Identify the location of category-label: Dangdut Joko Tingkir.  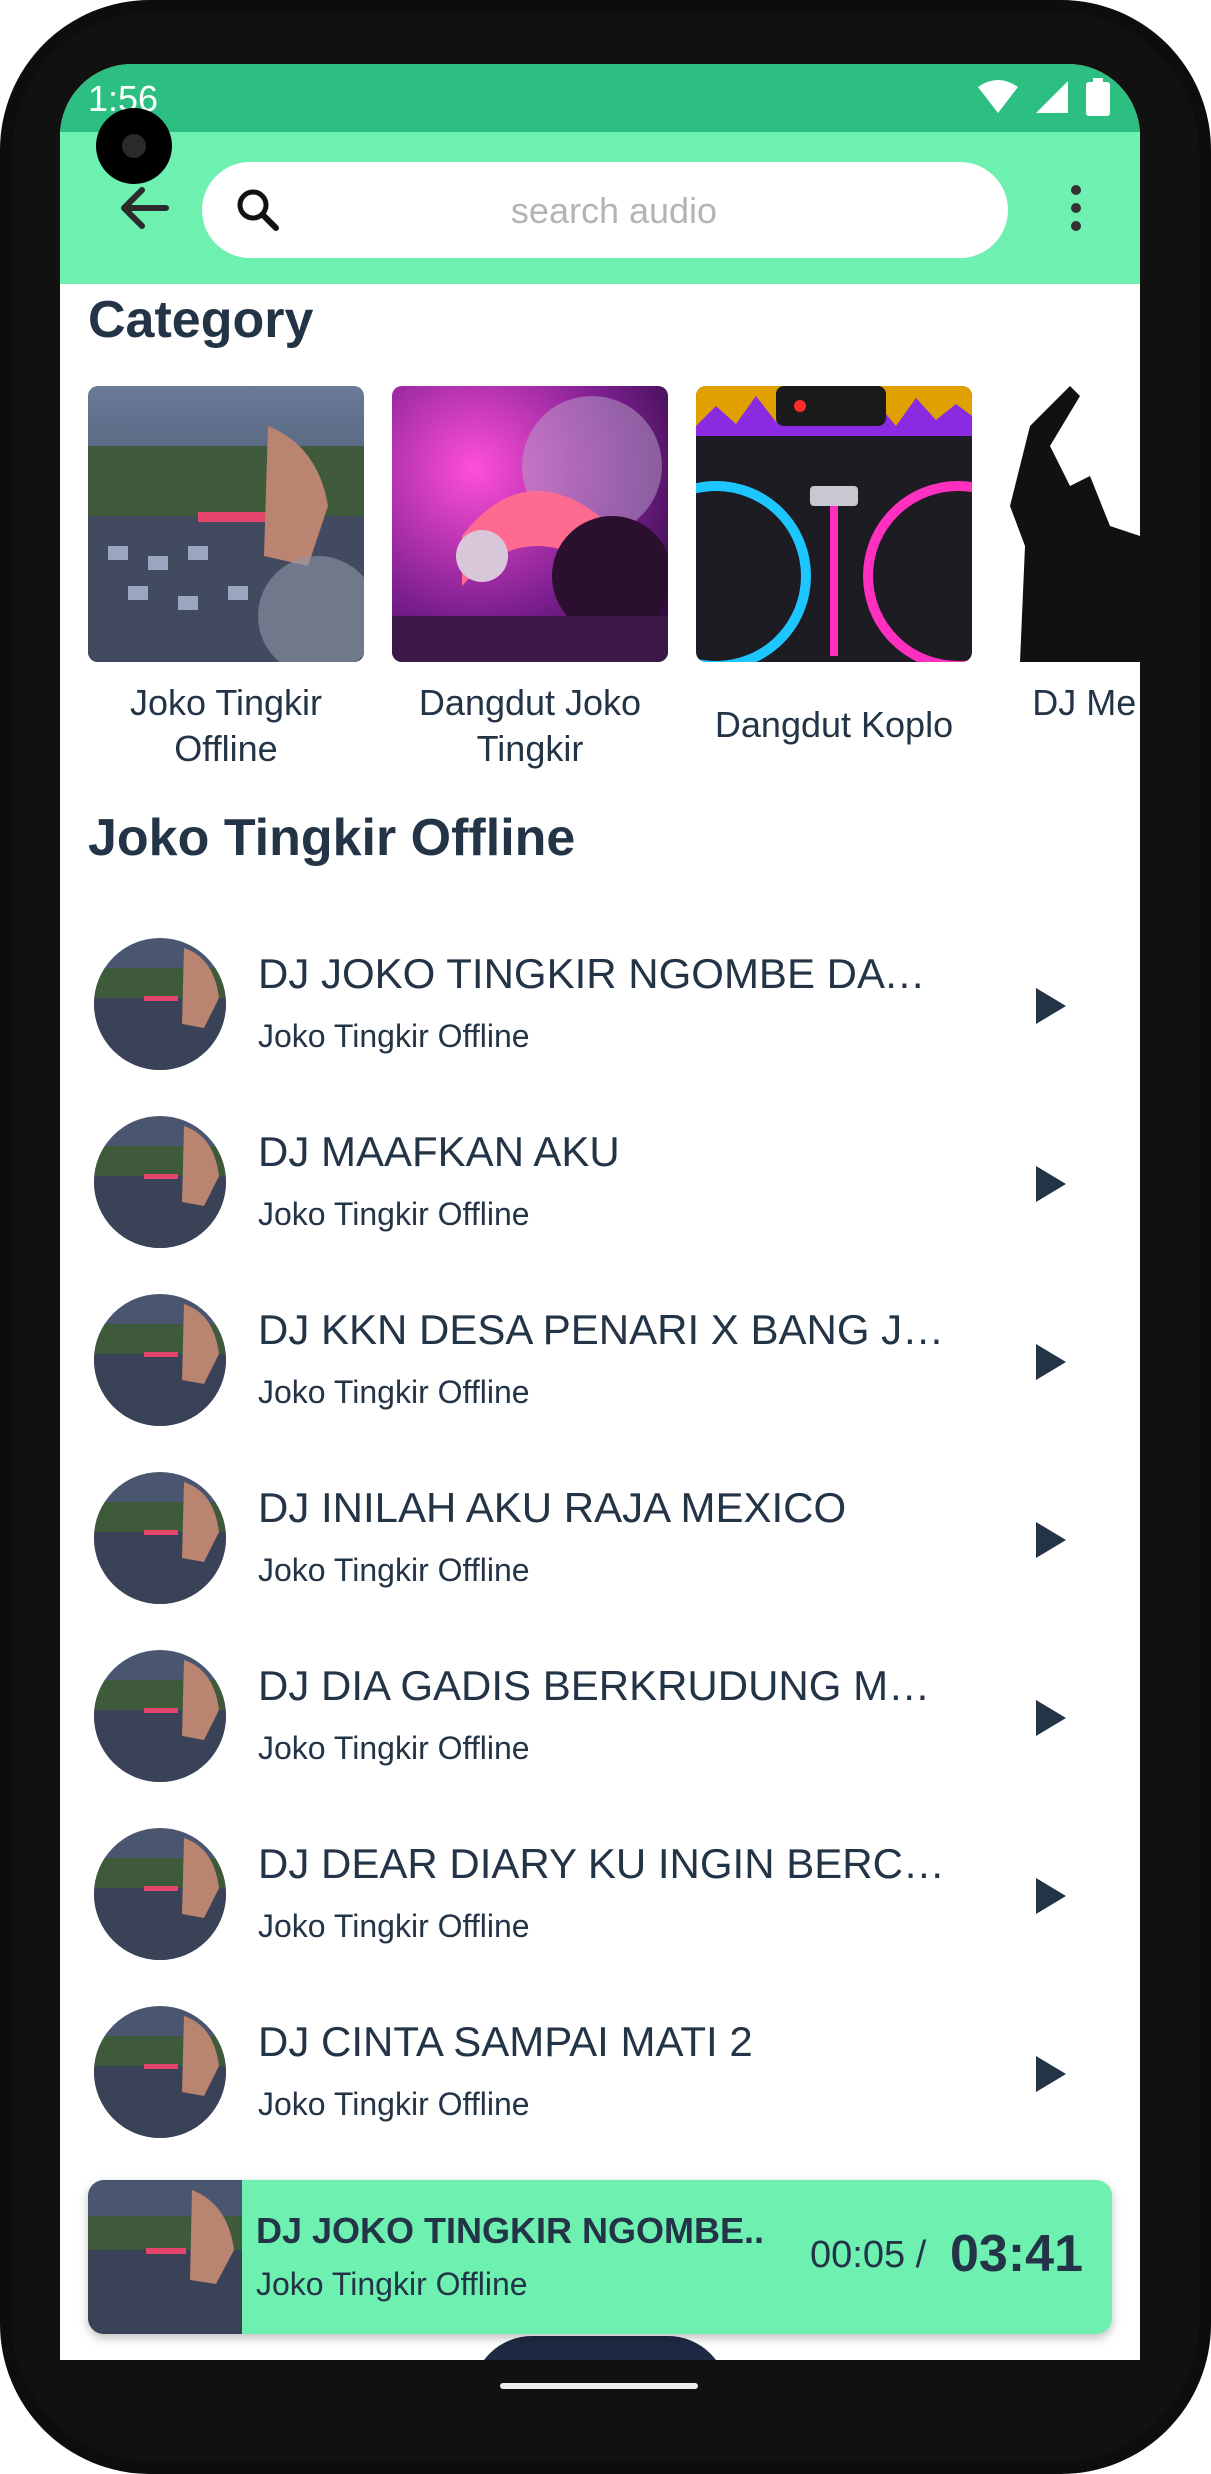
(530, 725).